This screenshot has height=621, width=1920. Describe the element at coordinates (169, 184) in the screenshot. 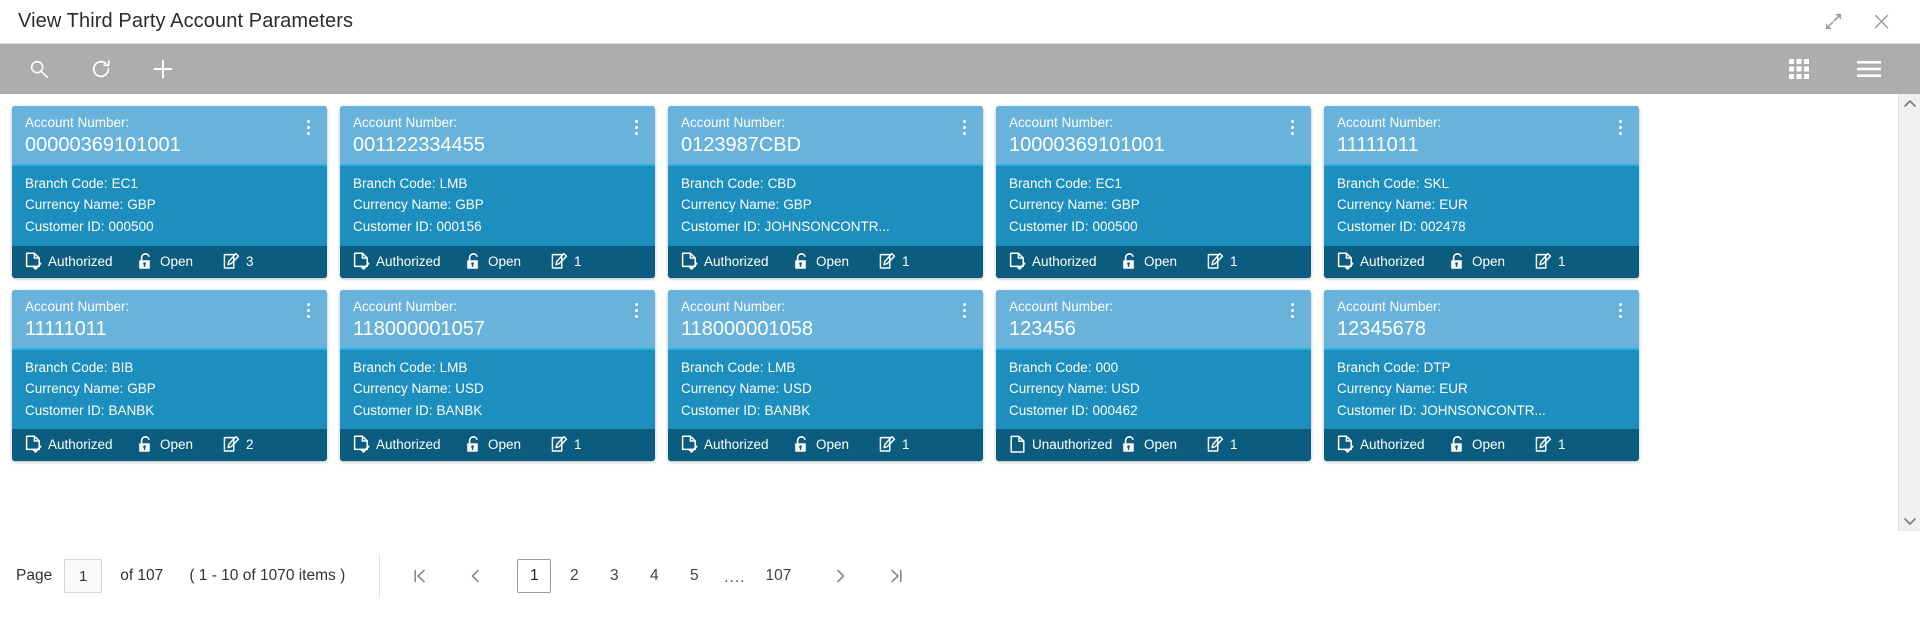

I see `branch-code-row: Branch Code: EC1` at that location.